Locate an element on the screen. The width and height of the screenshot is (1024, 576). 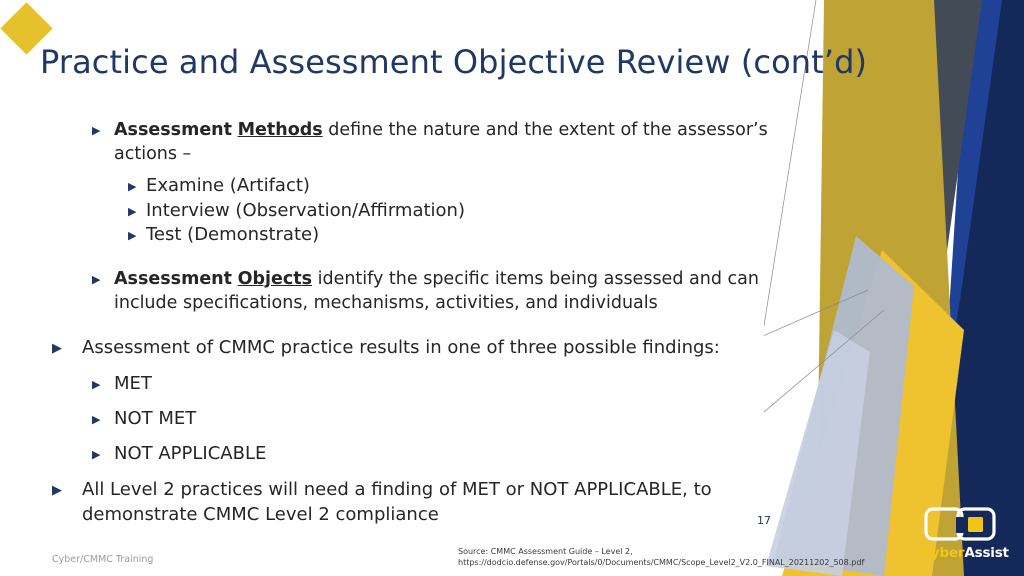
bullet-text: MET is located at coordinates (133, 383).